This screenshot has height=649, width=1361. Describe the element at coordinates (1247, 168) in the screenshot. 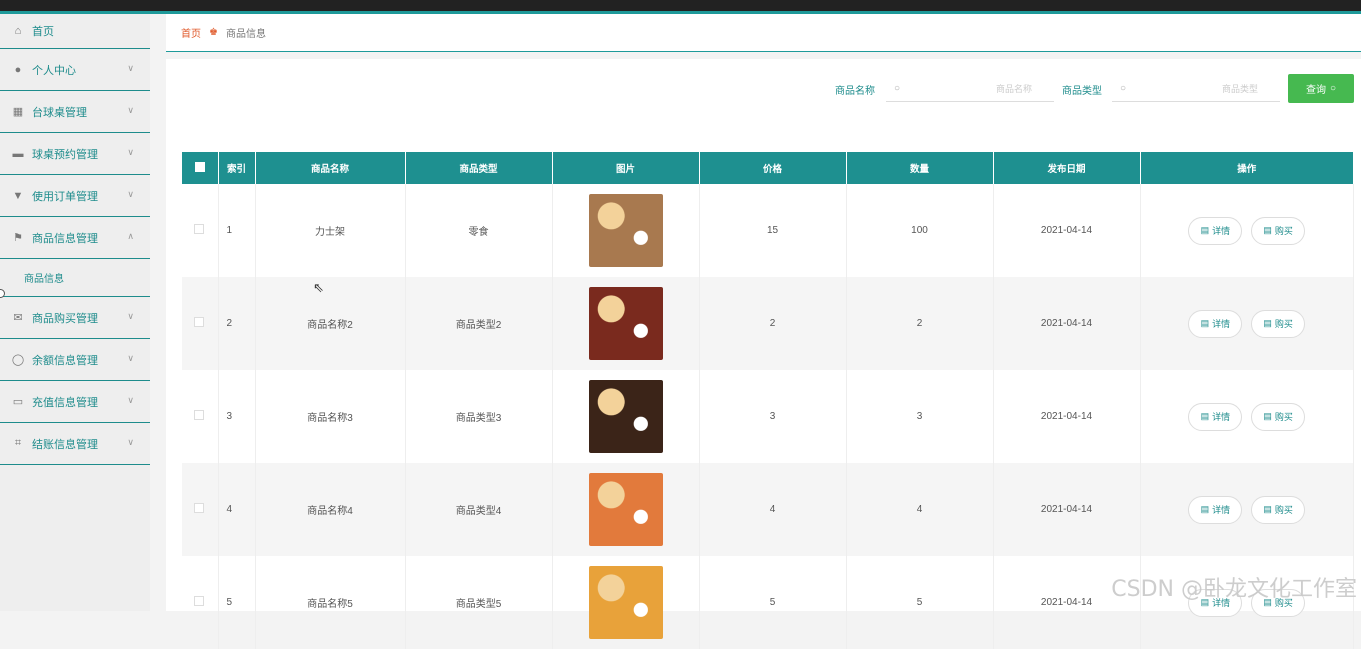

I see `header-actions: 操作` at that location.